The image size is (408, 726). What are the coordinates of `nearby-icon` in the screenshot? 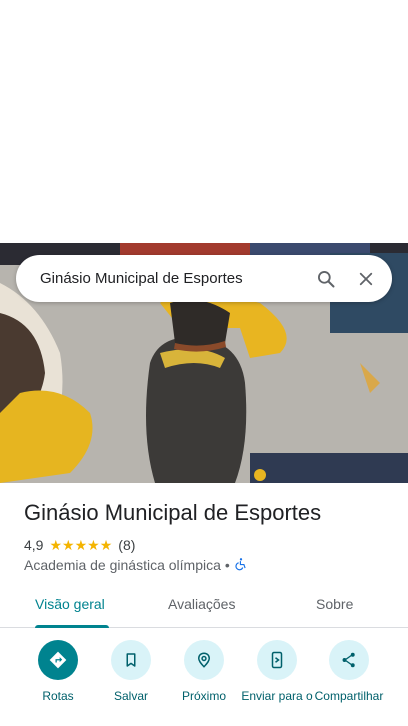 It's located at (204, 660).